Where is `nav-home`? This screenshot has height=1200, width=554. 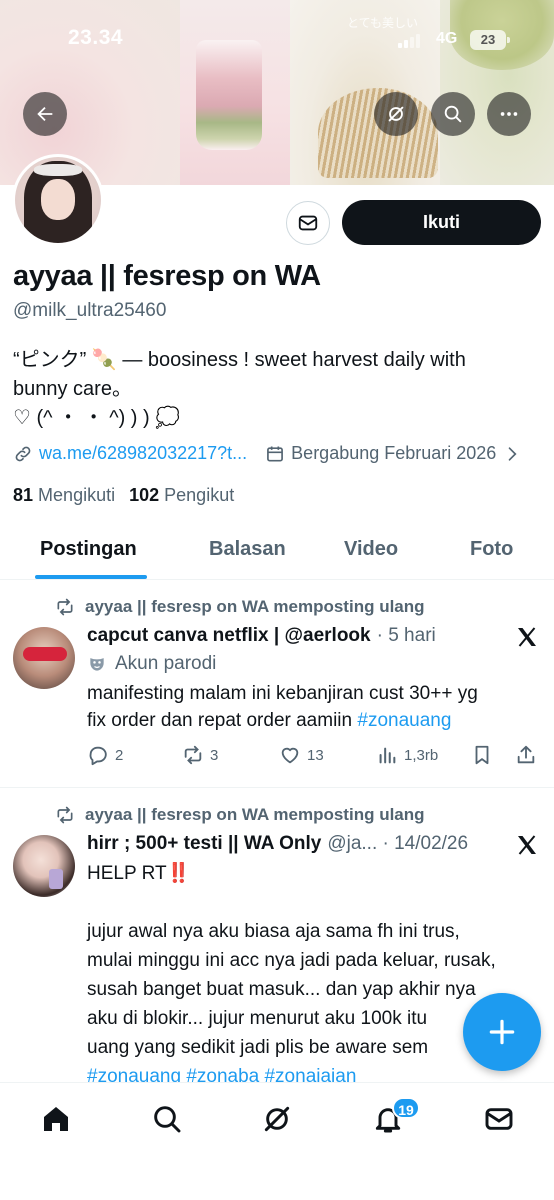
nav-home is located at coordinates (56, 1119).